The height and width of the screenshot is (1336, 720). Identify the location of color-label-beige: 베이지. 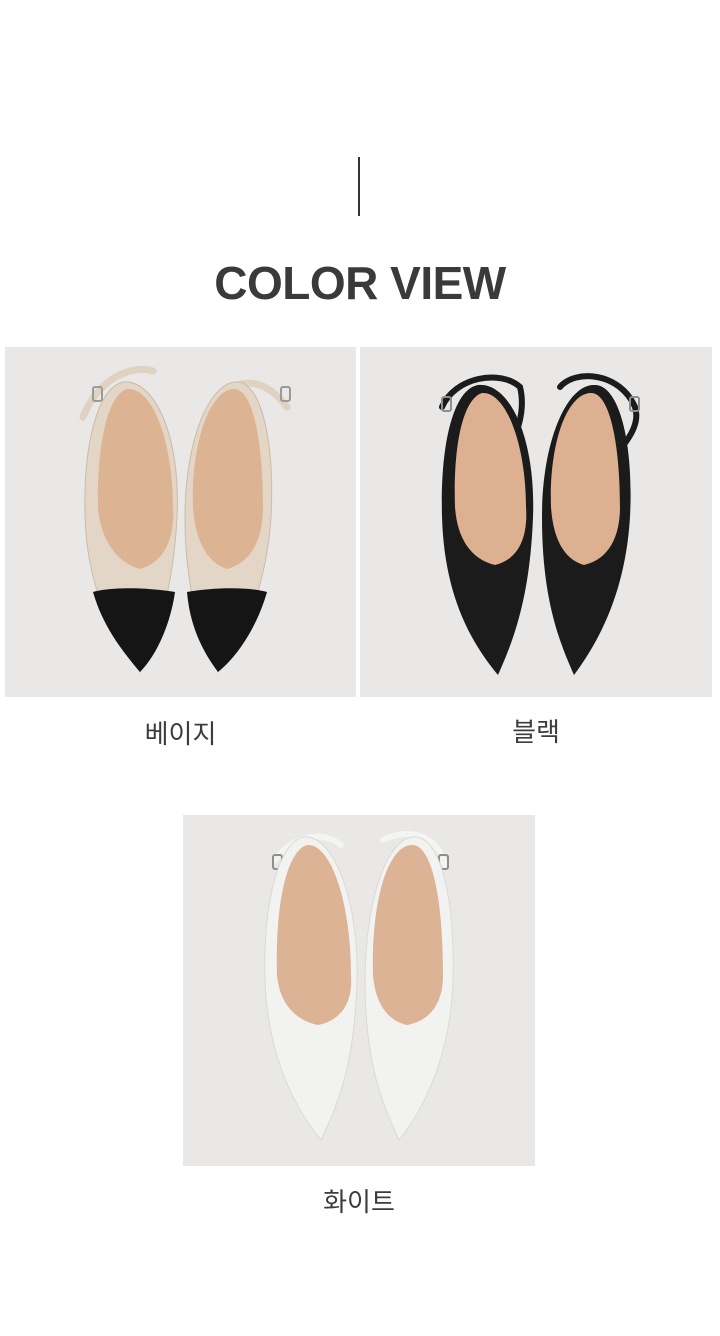
(180, 735).